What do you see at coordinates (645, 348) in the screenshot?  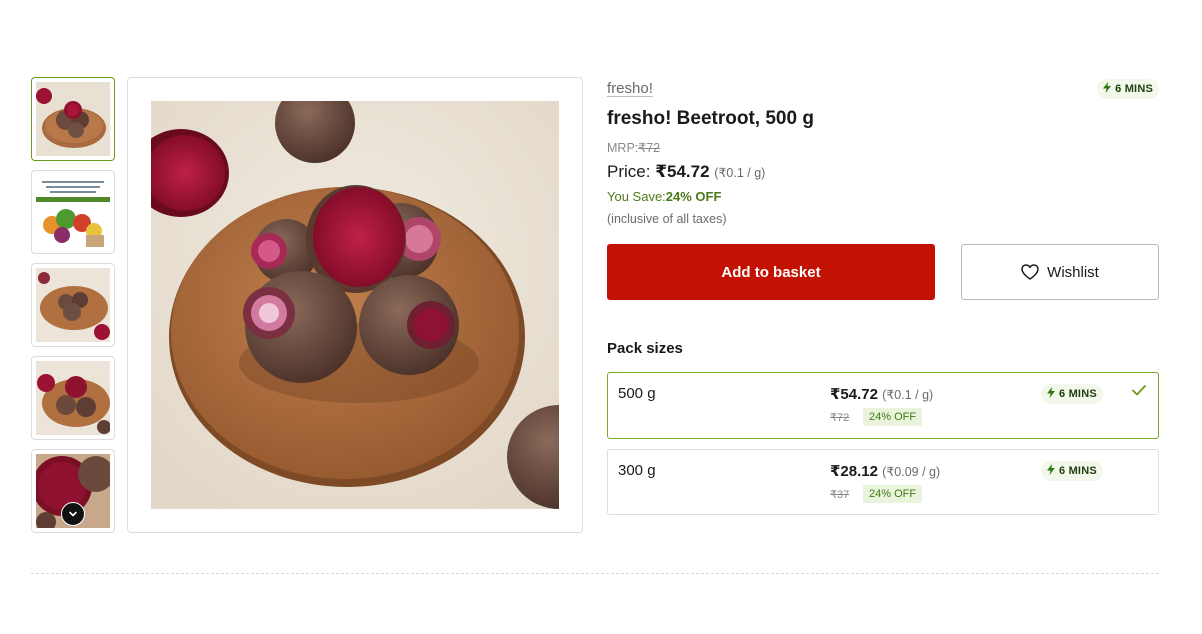 I see `pack-sizes-title: Pack sizes` at bounding box center [645, 348].